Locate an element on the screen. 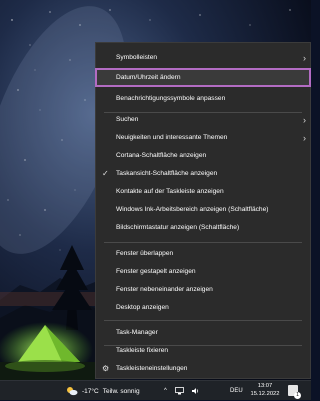 This screenshot has height=401, width=320. menu-item-label: Fenster gestapelt anzeigen is located at coordinates (156, 271).